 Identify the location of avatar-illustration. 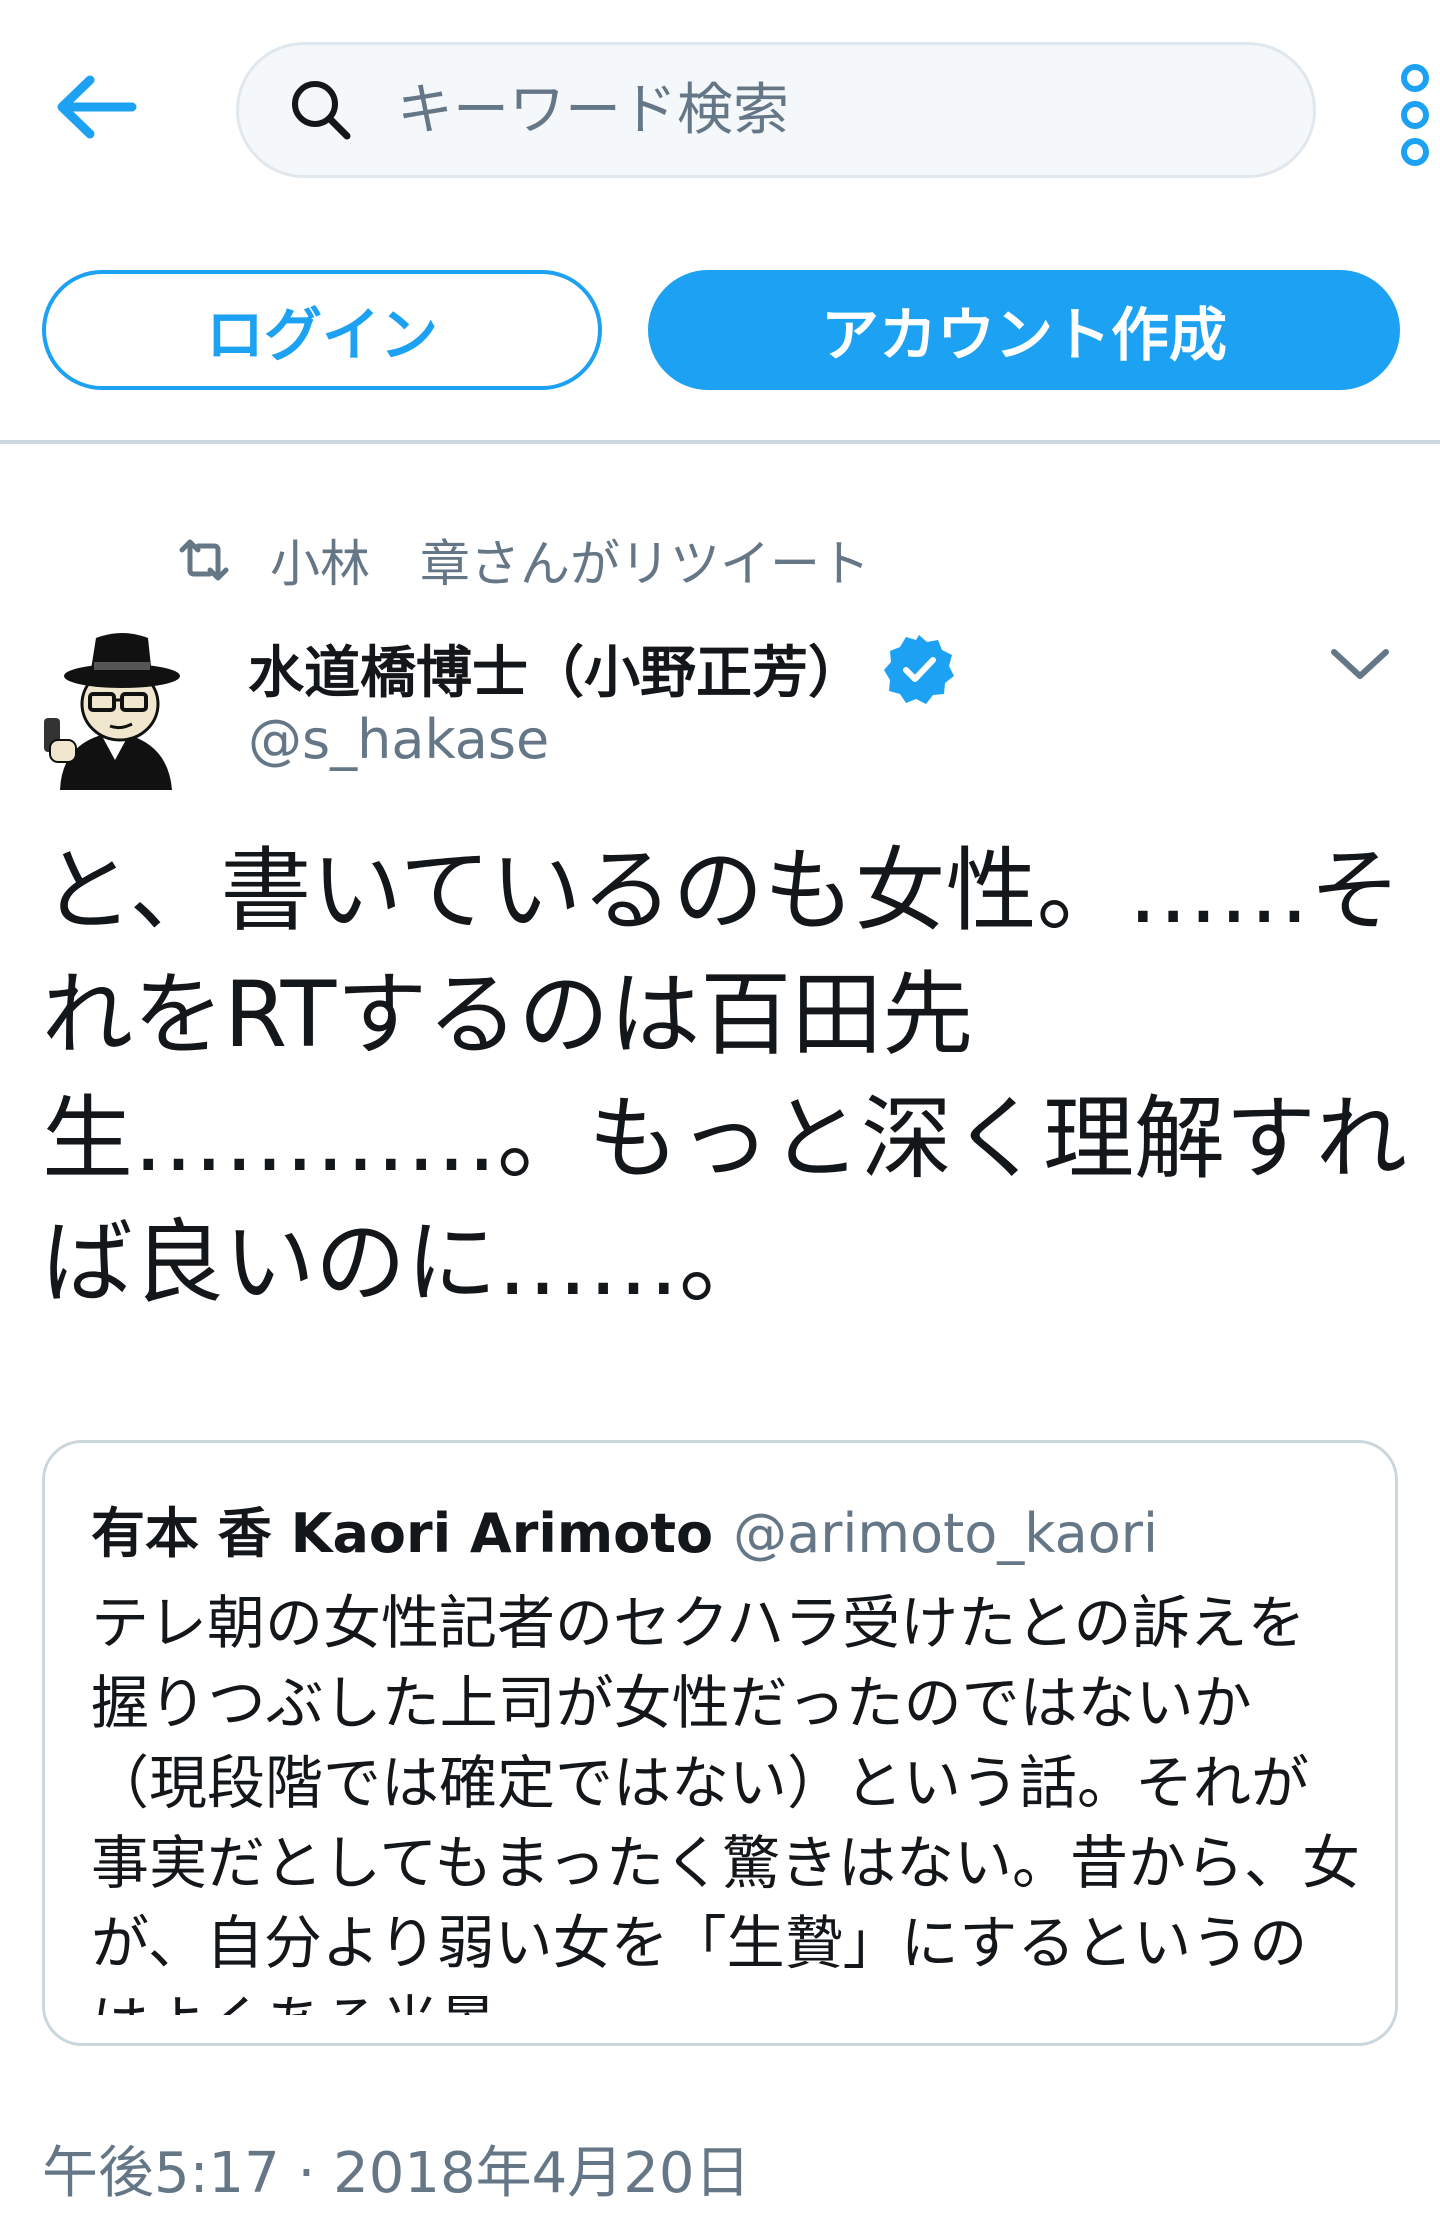
(112, 711).